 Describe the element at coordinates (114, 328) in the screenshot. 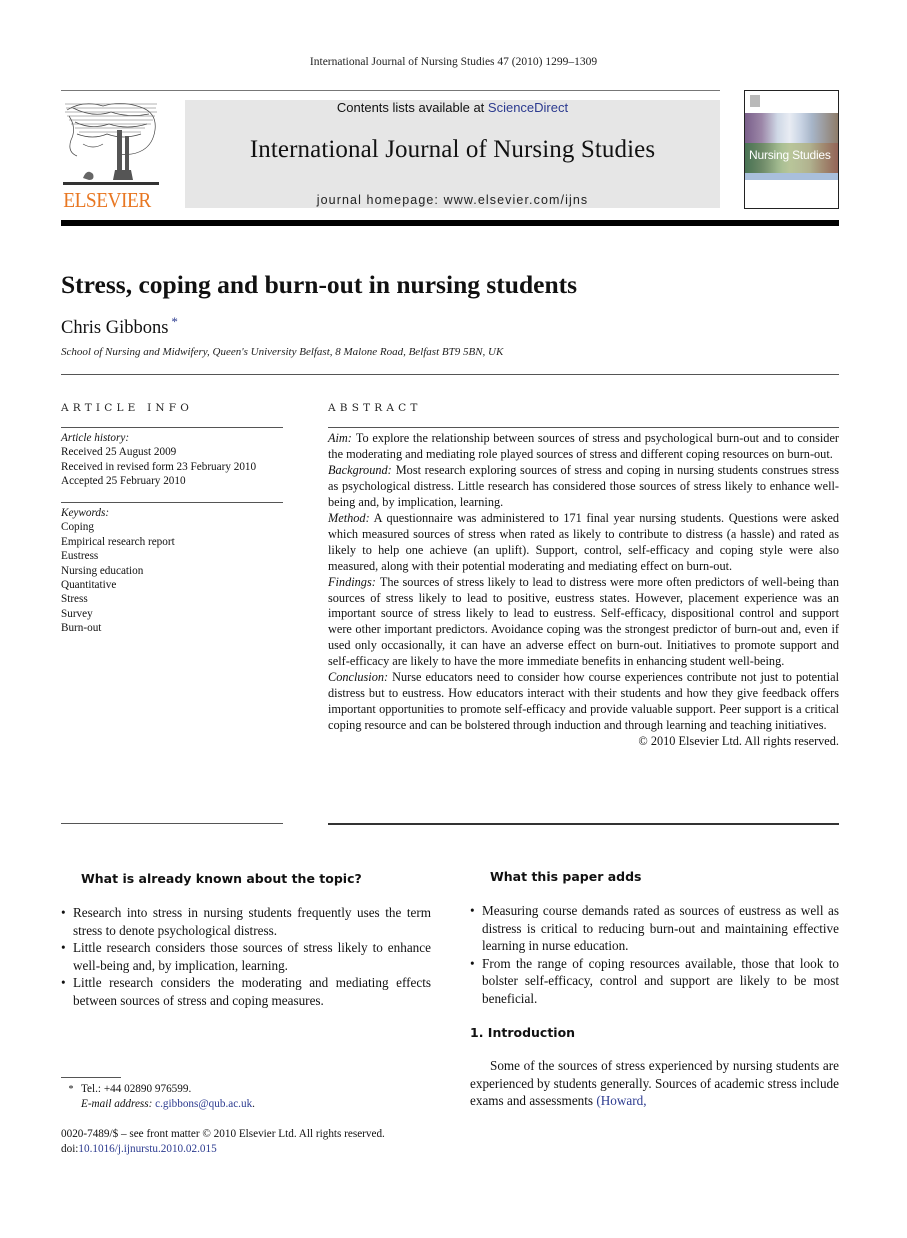

I see `author-name: Chris Gibbons` at that location.